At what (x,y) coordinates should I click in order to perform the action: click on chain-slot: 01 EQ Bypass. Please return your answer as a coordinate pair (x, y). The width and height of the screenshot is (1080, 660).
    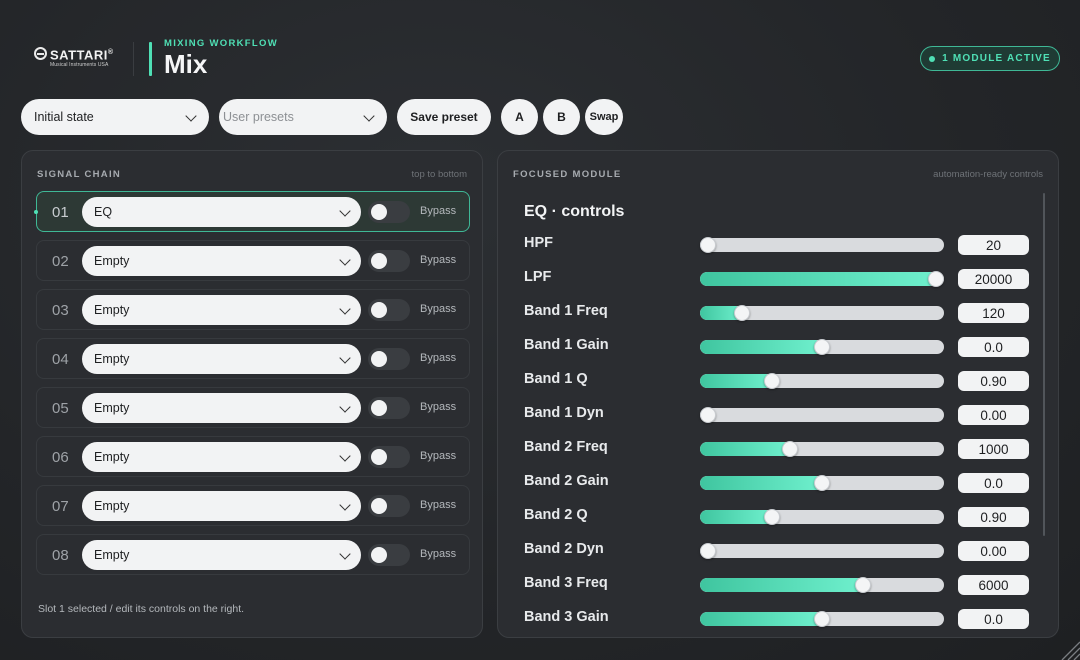
    Looking at the image, I should click on (252, 211).